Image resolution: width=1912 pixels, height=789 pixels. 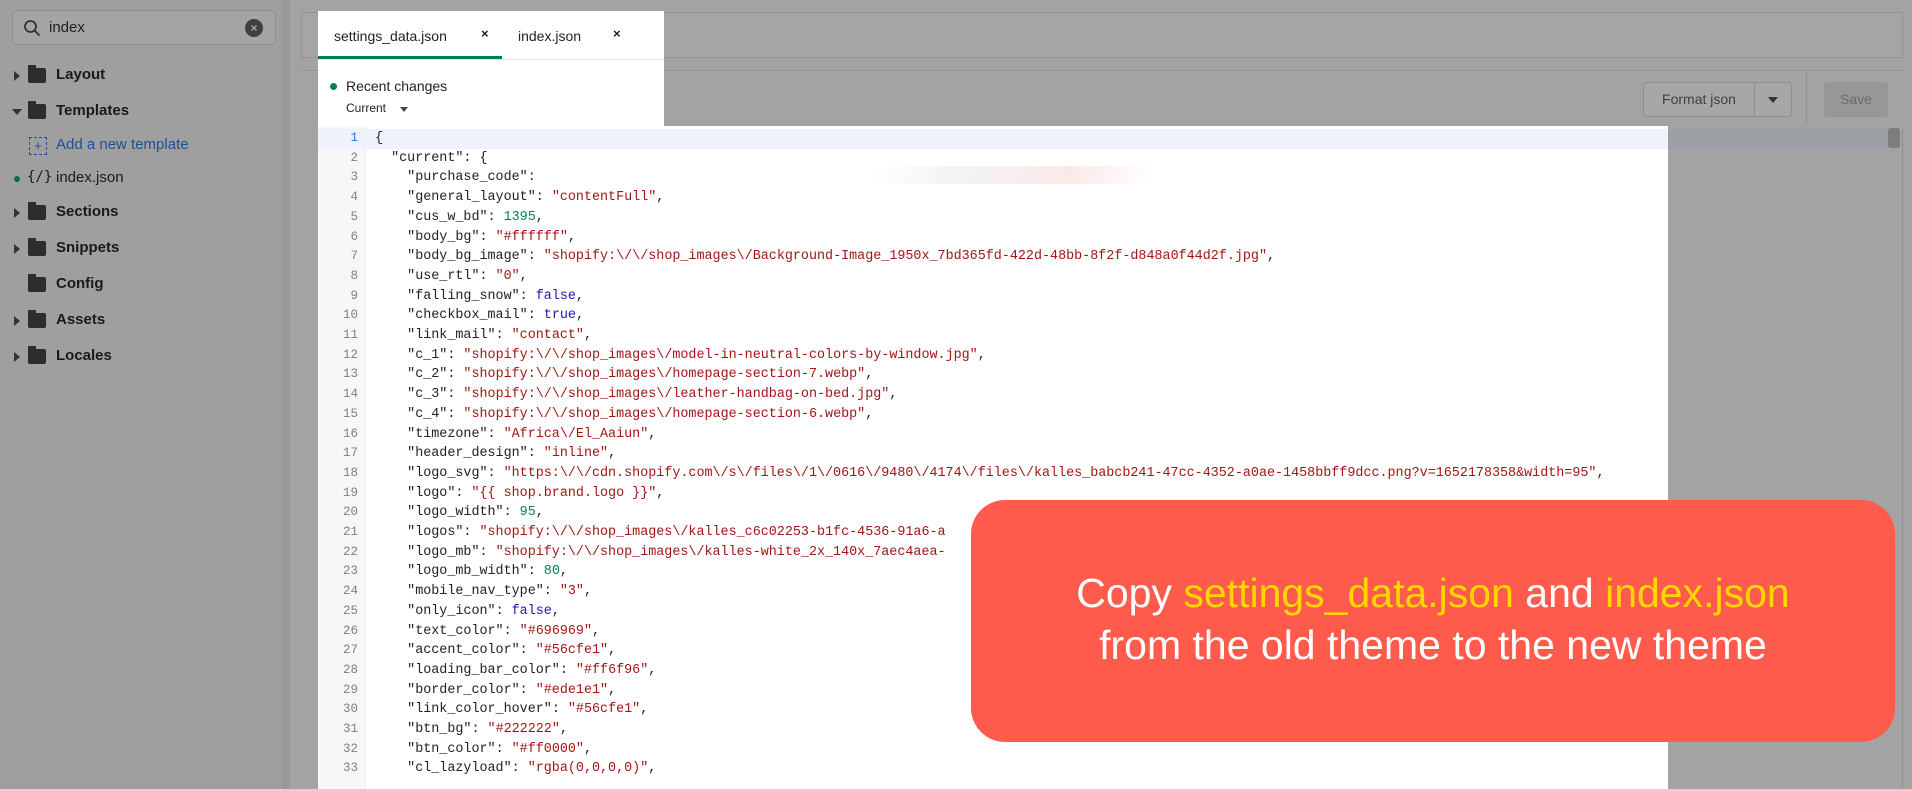 I want to click on sidebar-item-label: Layout, so click(x=81, y=74).